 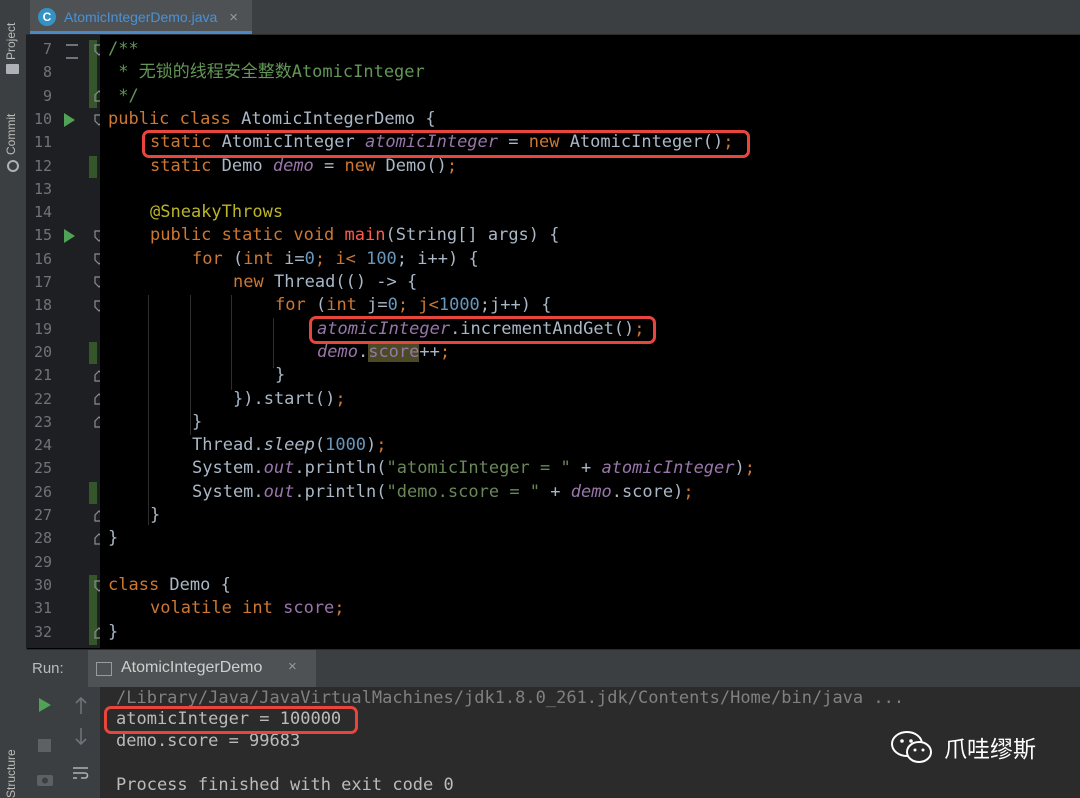 What do you see at coordinates (553, 668) in the screenshot?
I see `run-panel-header: Run: AtomicIntegerDemo ×` at bounding box center [553, 668].